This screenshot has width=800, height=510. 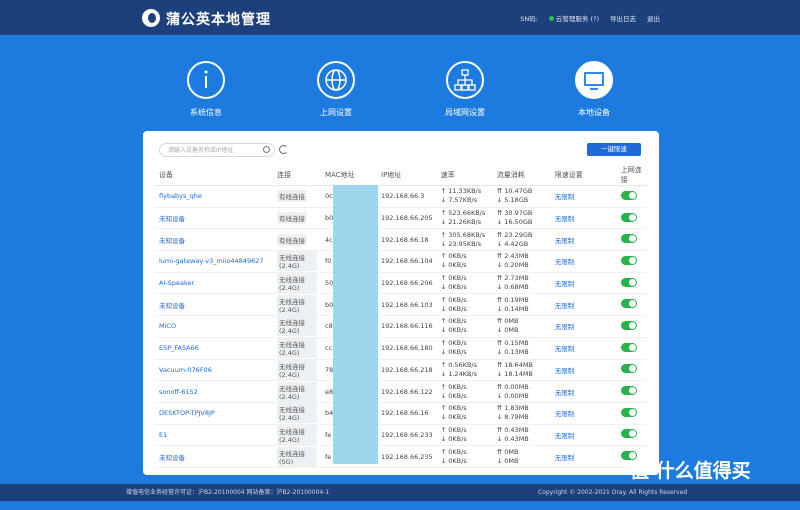 What do you see at coordinates (400, 17) in the screenshot?
I see `top-bar: 蒲公英本地管理 SN码: 云管理服务 (?) 导出日志 退出` at bounding box center [400, 17].